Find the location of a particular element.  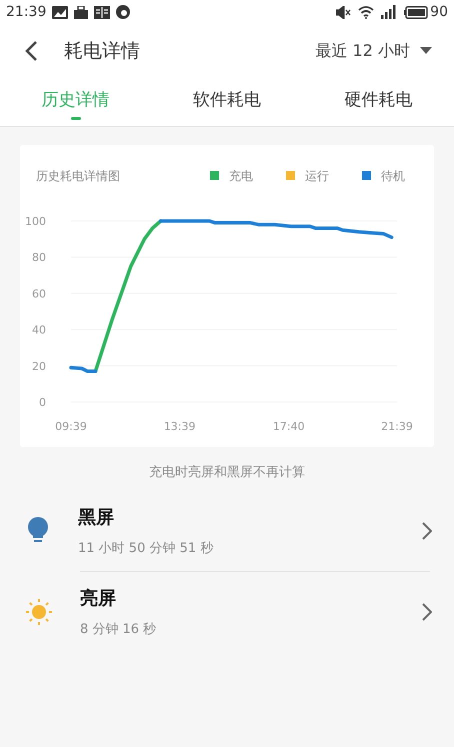

legend-label: 充电 is located at coordinates (241, 176).